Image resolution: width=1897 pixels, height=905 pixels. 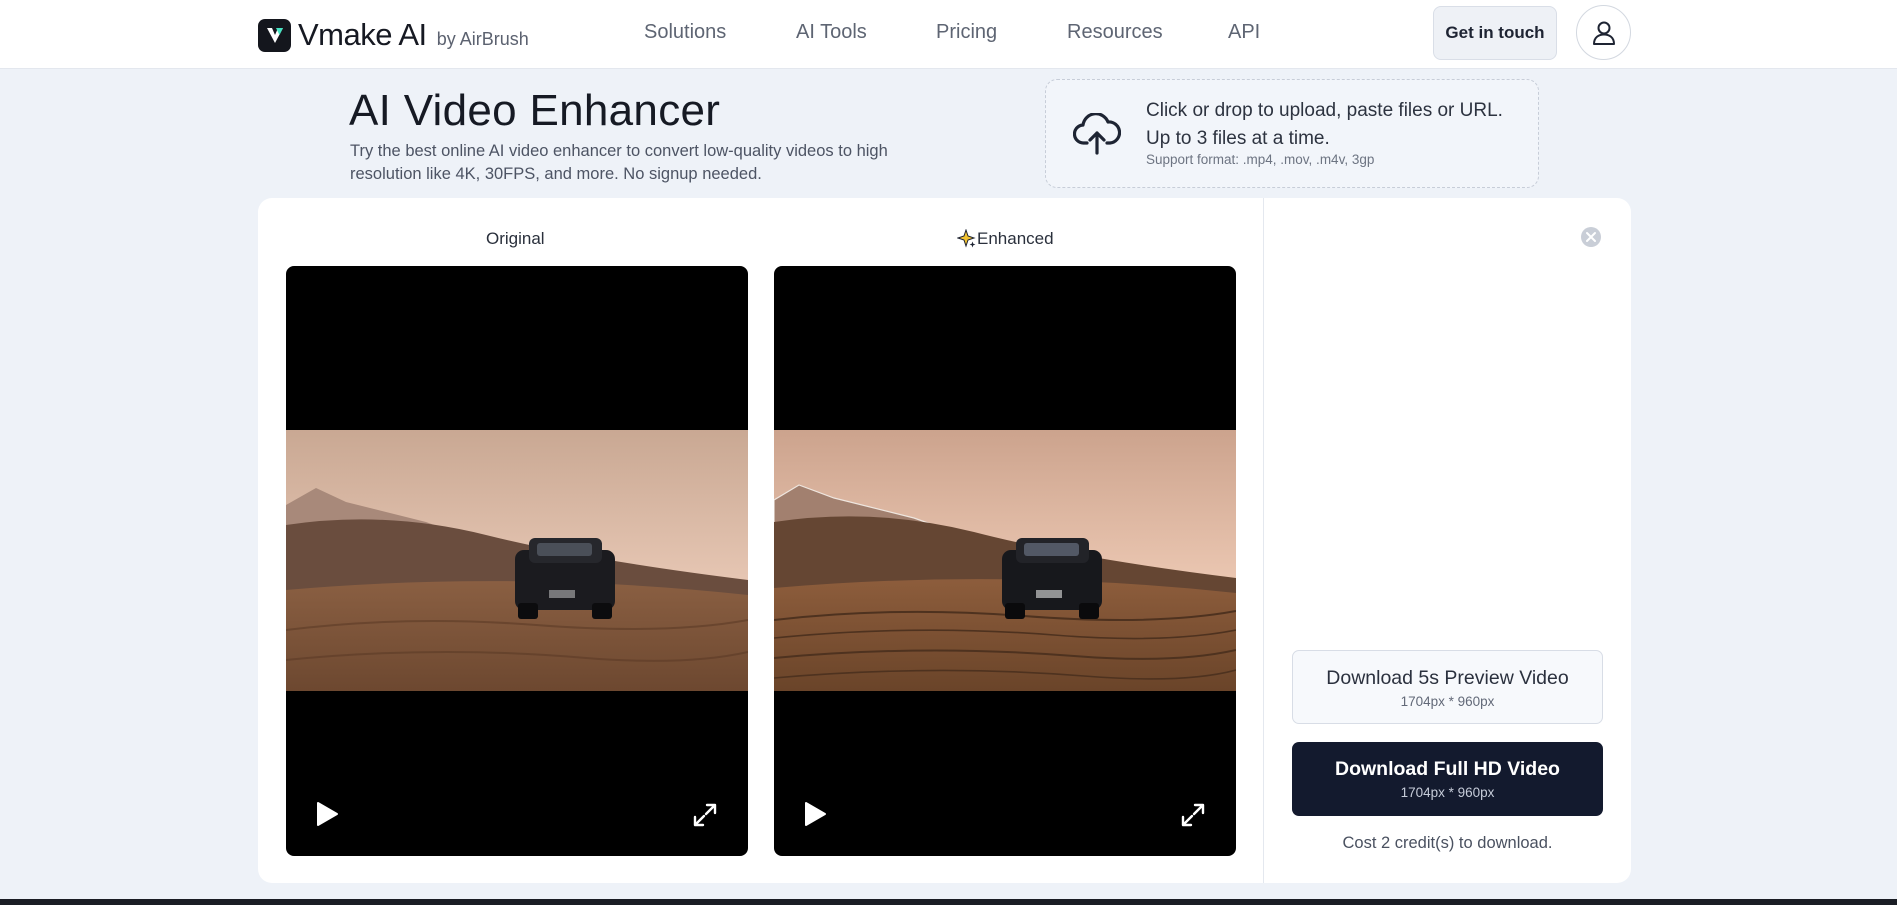 I want to click on upload-limit: Up to 3 files at a time., so click(x=1238, y=138).